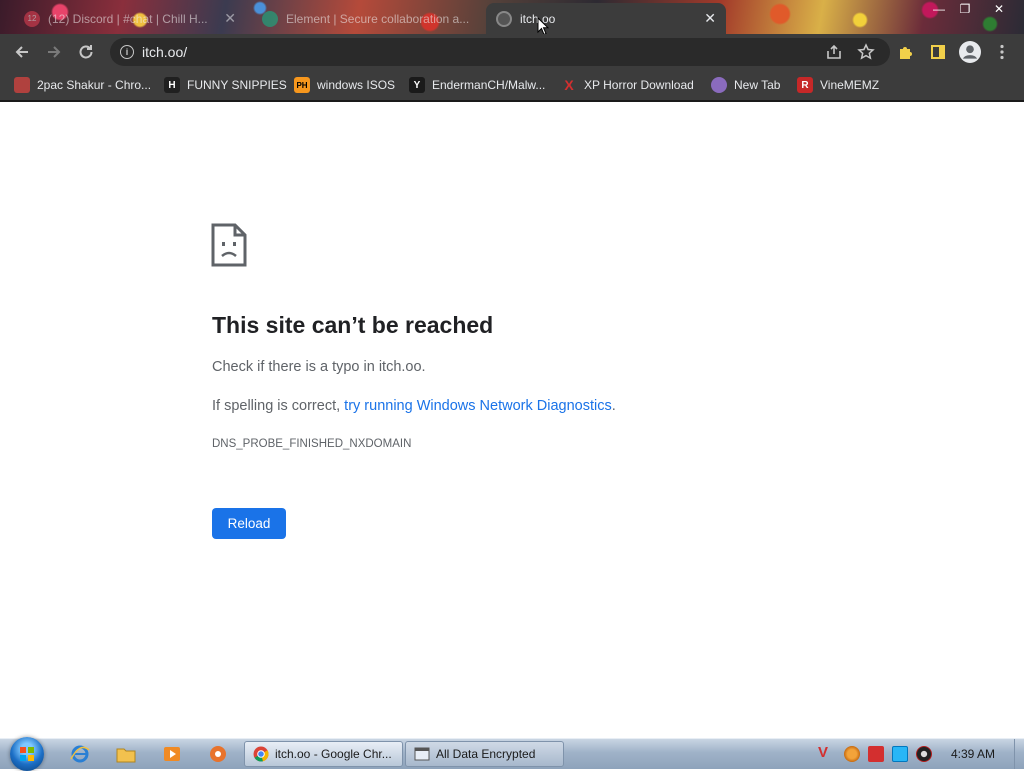 This screenshot has height=771, width=1024. I want to click on flag-tray-icon, so click(876, 754).